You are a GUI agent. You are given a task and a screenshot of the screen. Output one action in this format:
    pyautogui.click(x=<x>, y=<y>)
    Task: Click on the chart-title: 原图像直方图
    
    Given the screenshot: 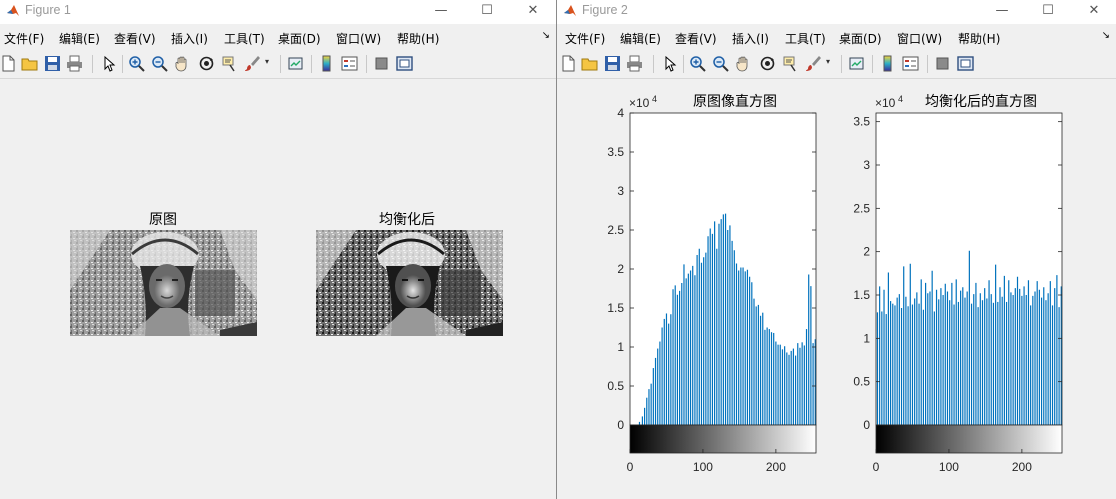 What is the action you would take?
    pyautogui.click(x=735, y=101)
    